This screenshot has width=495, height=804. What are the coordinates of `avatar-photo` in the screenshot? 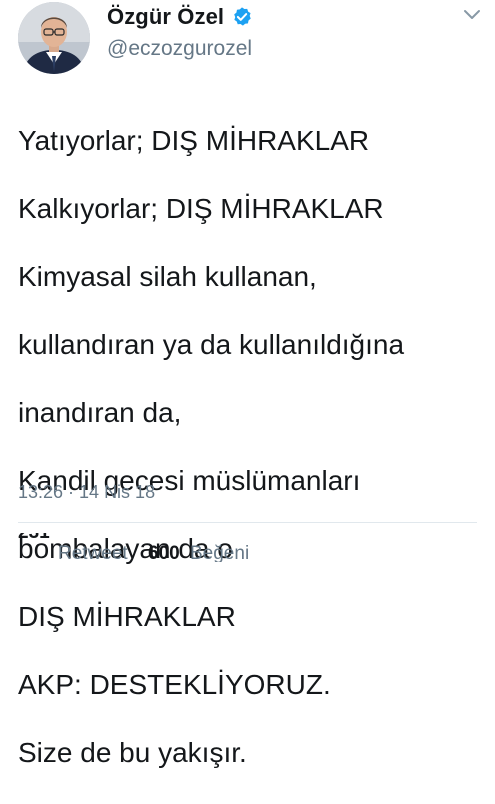 It's located at (54, 38).